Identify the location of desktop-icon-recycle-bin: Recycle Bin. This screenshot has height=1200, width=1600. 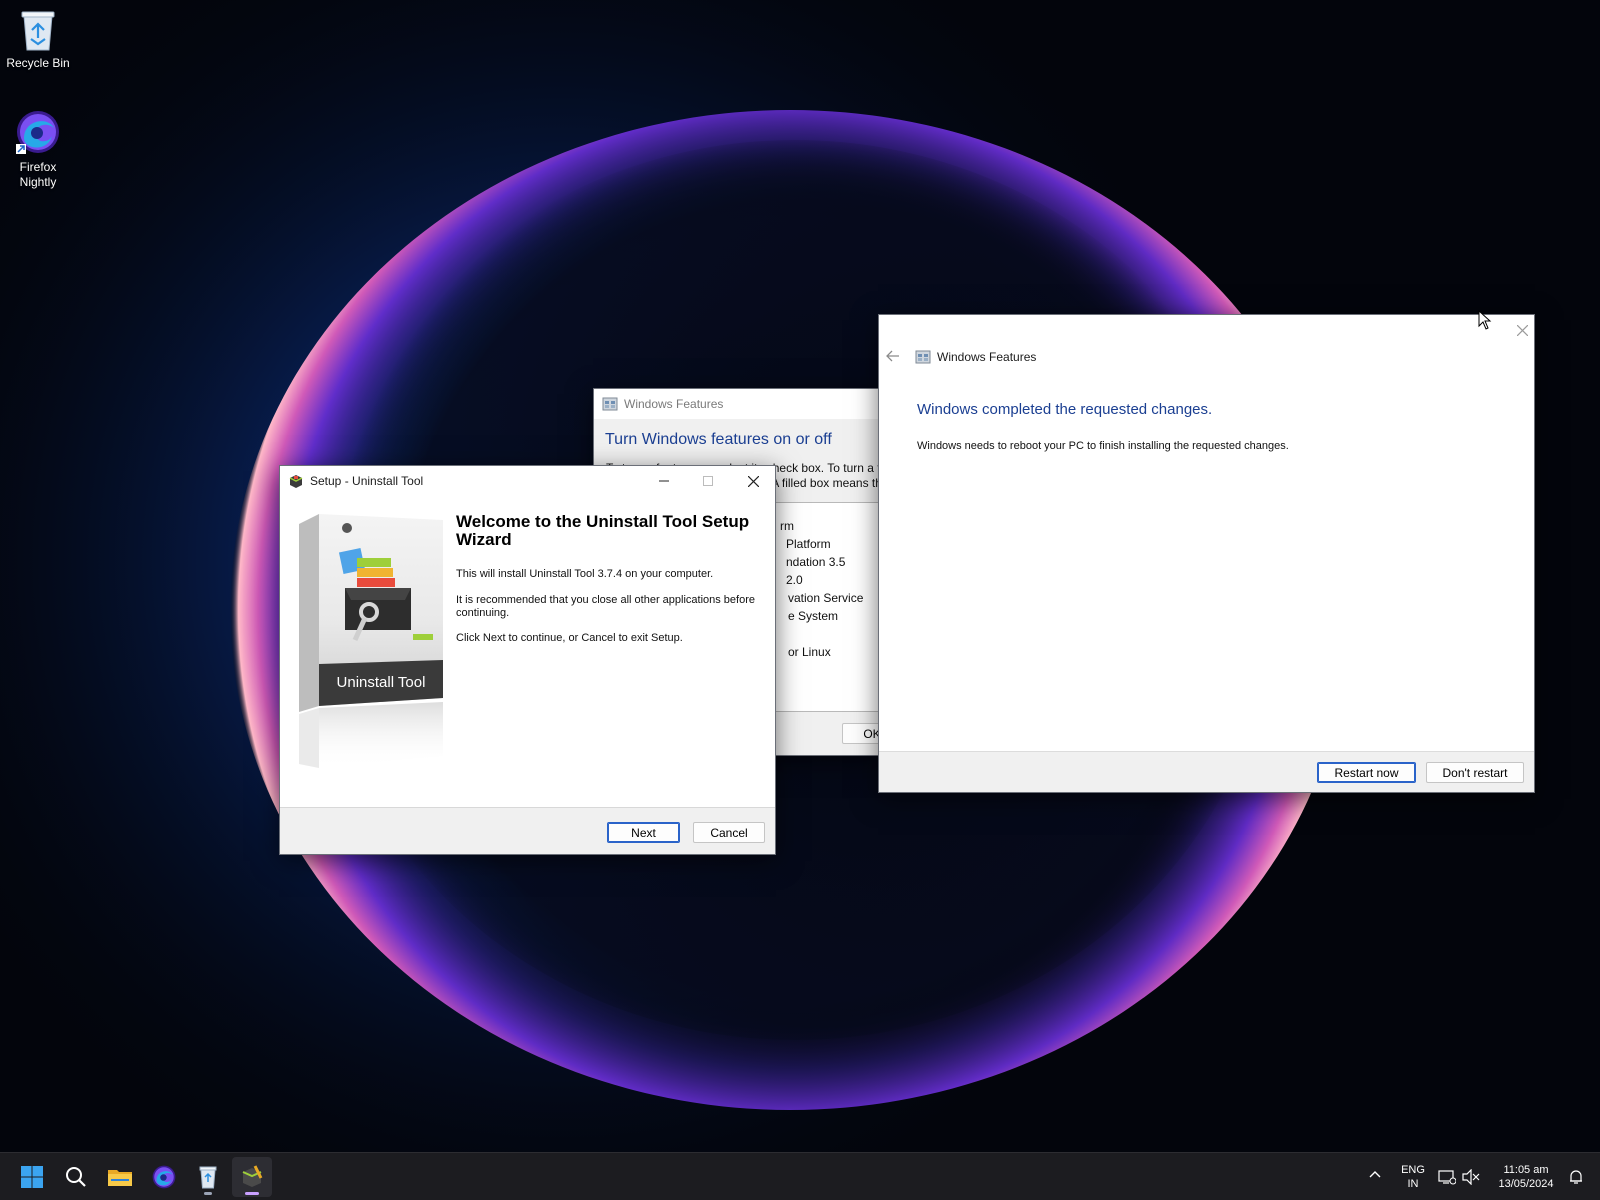
(38, 38).